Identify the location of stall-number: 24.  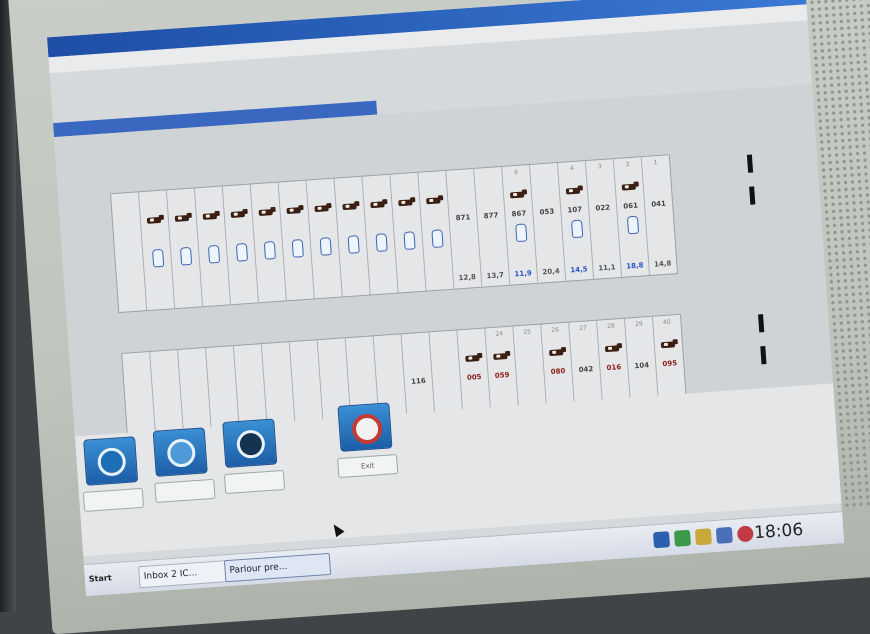
(499, 334).